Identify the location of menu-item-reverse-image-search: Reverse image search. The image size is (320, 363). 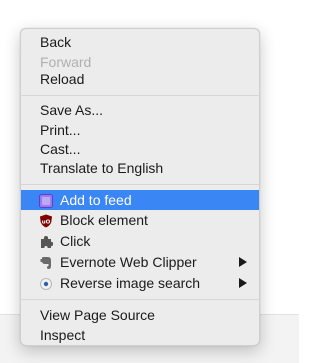
(140, 283).